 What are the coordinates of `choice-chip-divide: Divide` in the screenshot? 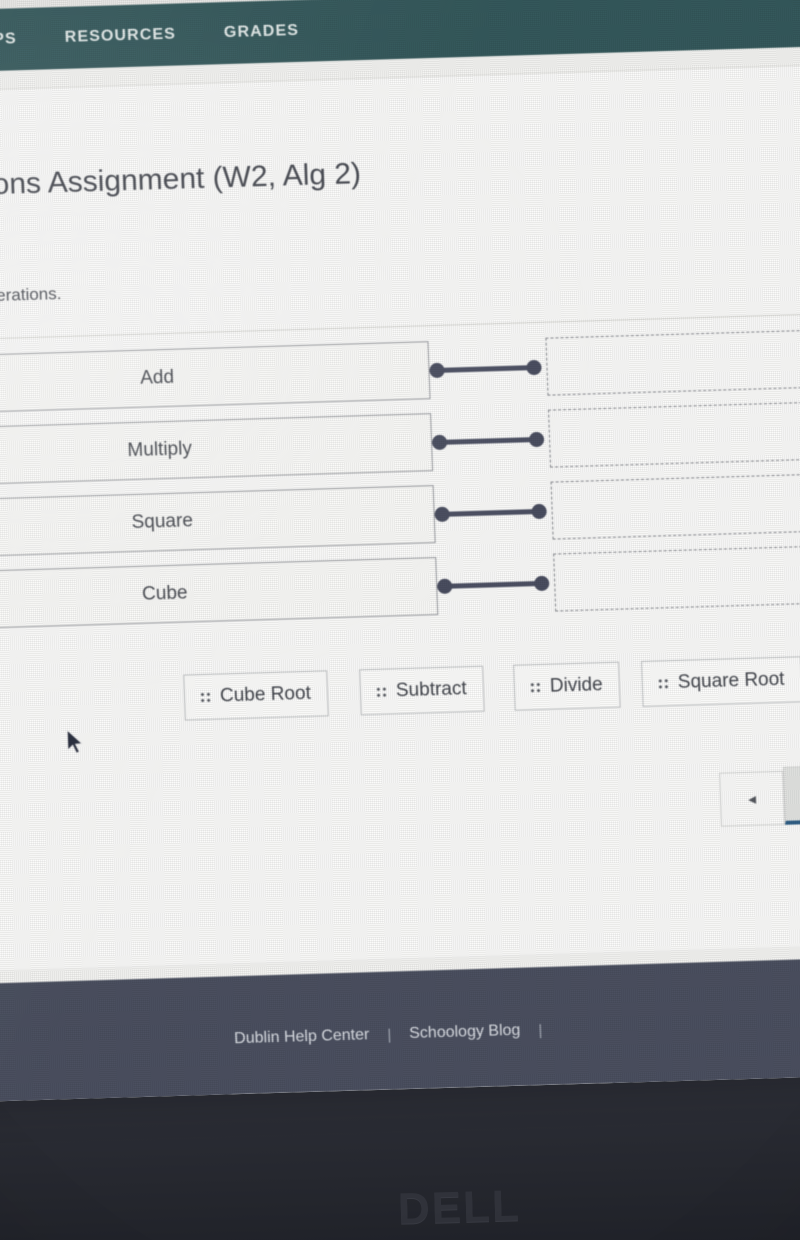 It's located at (567, 686).